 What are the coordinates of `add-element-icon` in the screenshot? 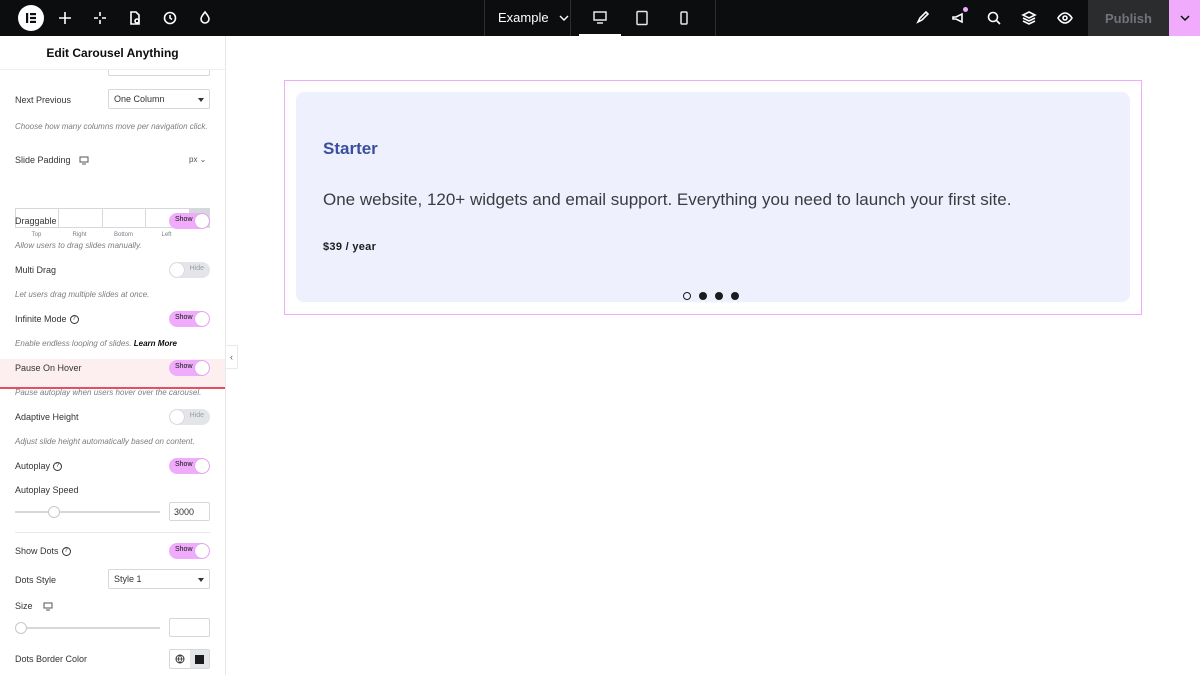 It's located at (65, 18).